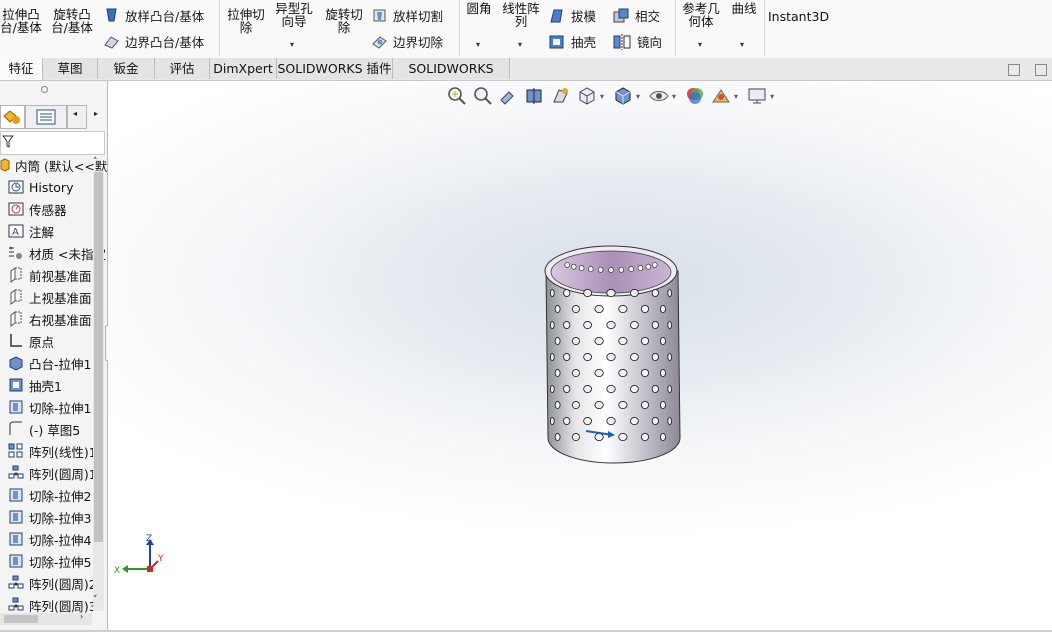  I want to click on plane-icon, so click(16, 275).